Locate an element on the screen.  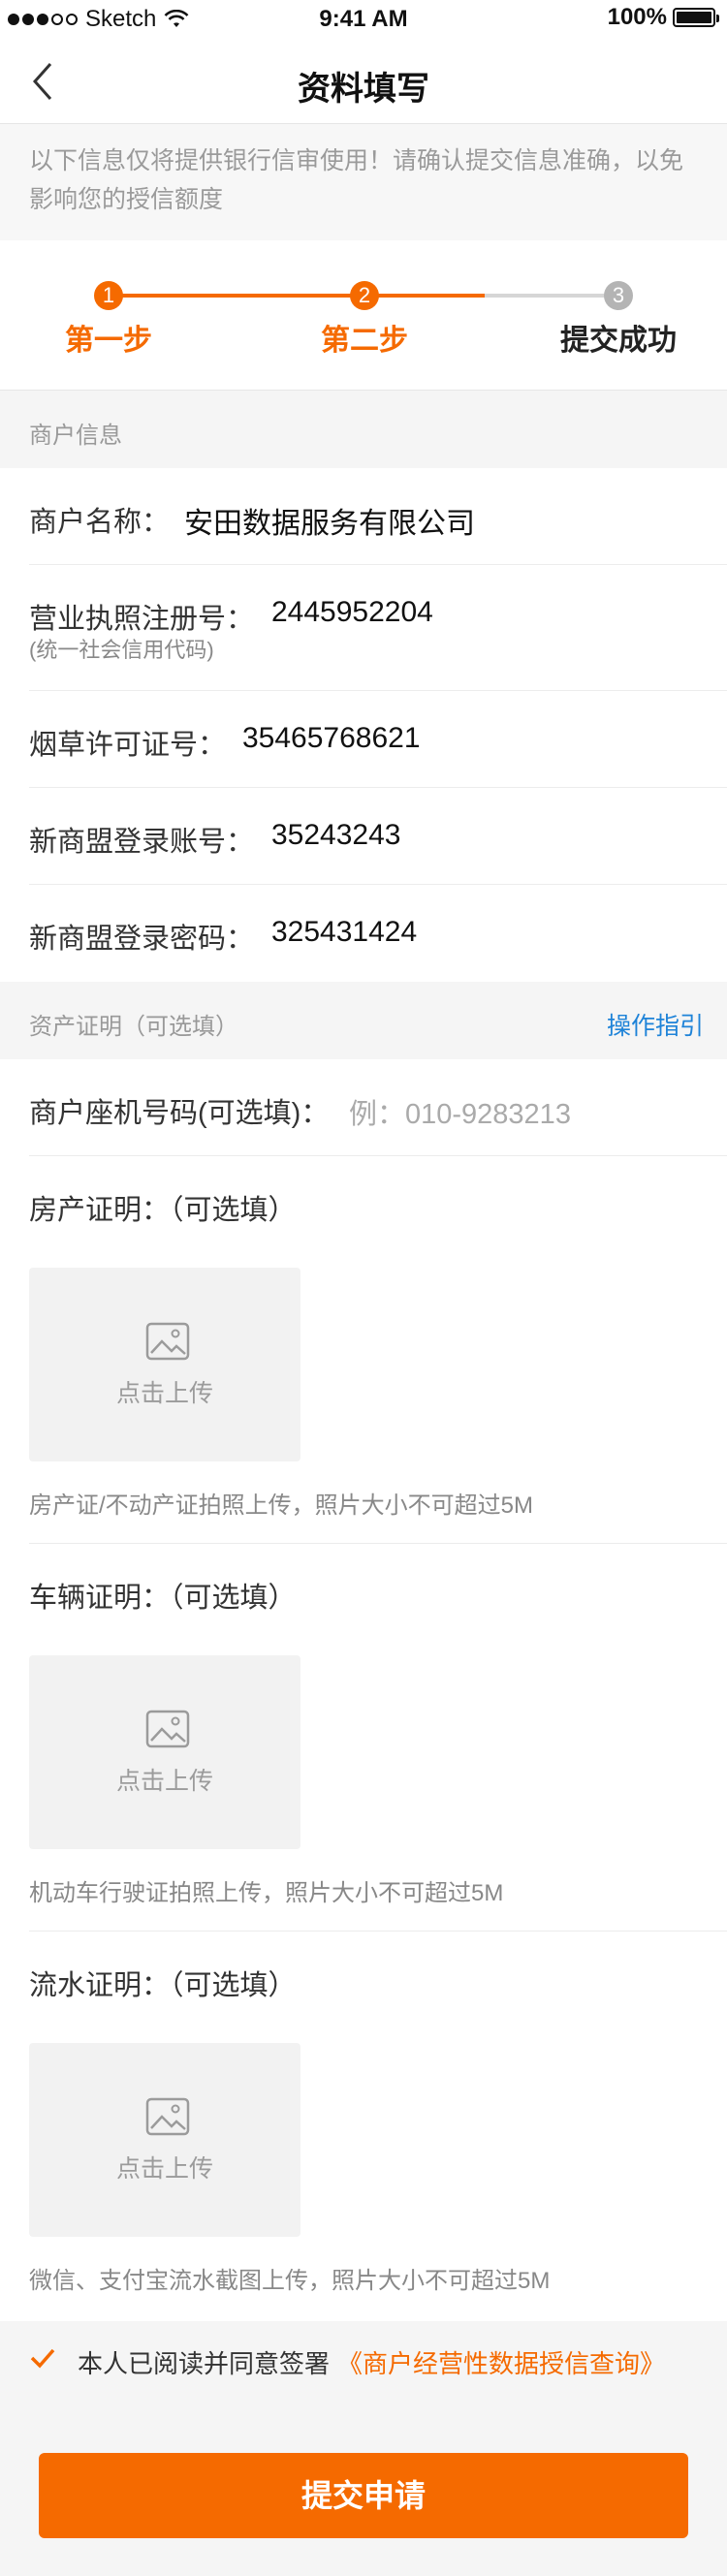
statement-proof-upload: 点击上传 is located at coordinates (164, 2140).